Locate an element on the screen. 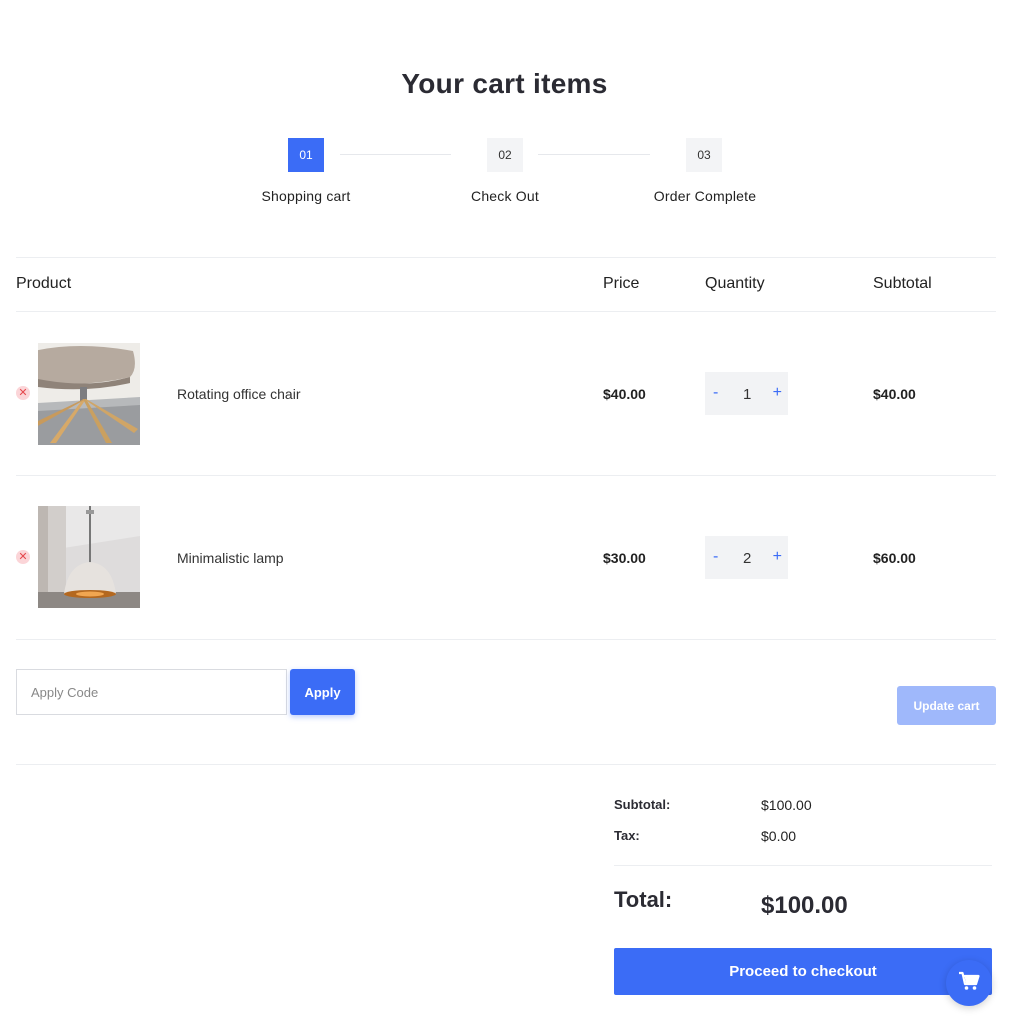  subtotal-label: Subtotal: is located at coordinates (642, 804).